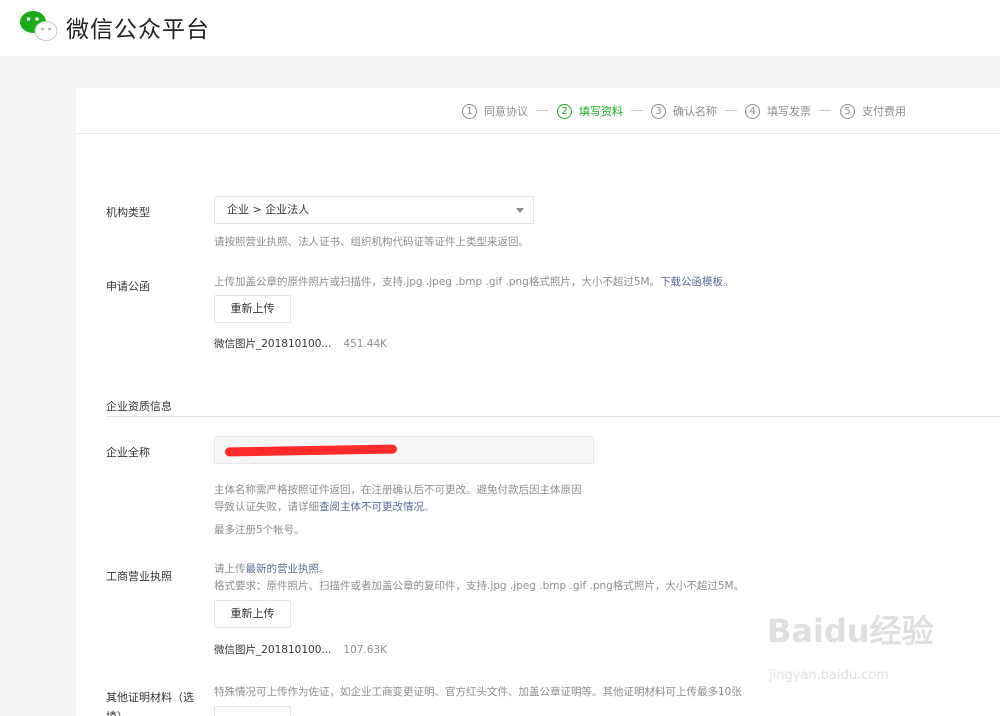  I want to click on business-license-label: 工商营业执照, so click(139, 576).